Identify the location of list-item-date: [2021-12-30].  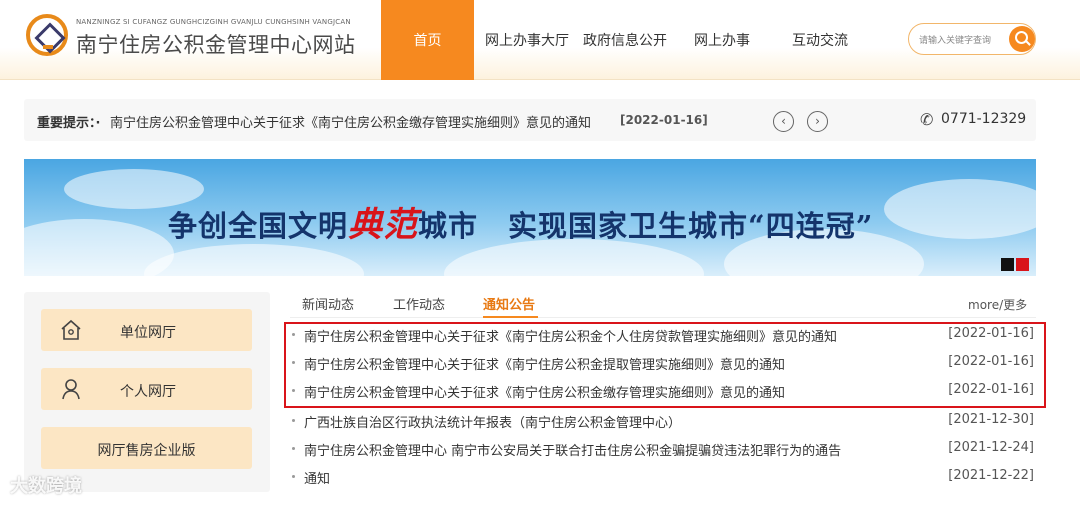
(991, 419).